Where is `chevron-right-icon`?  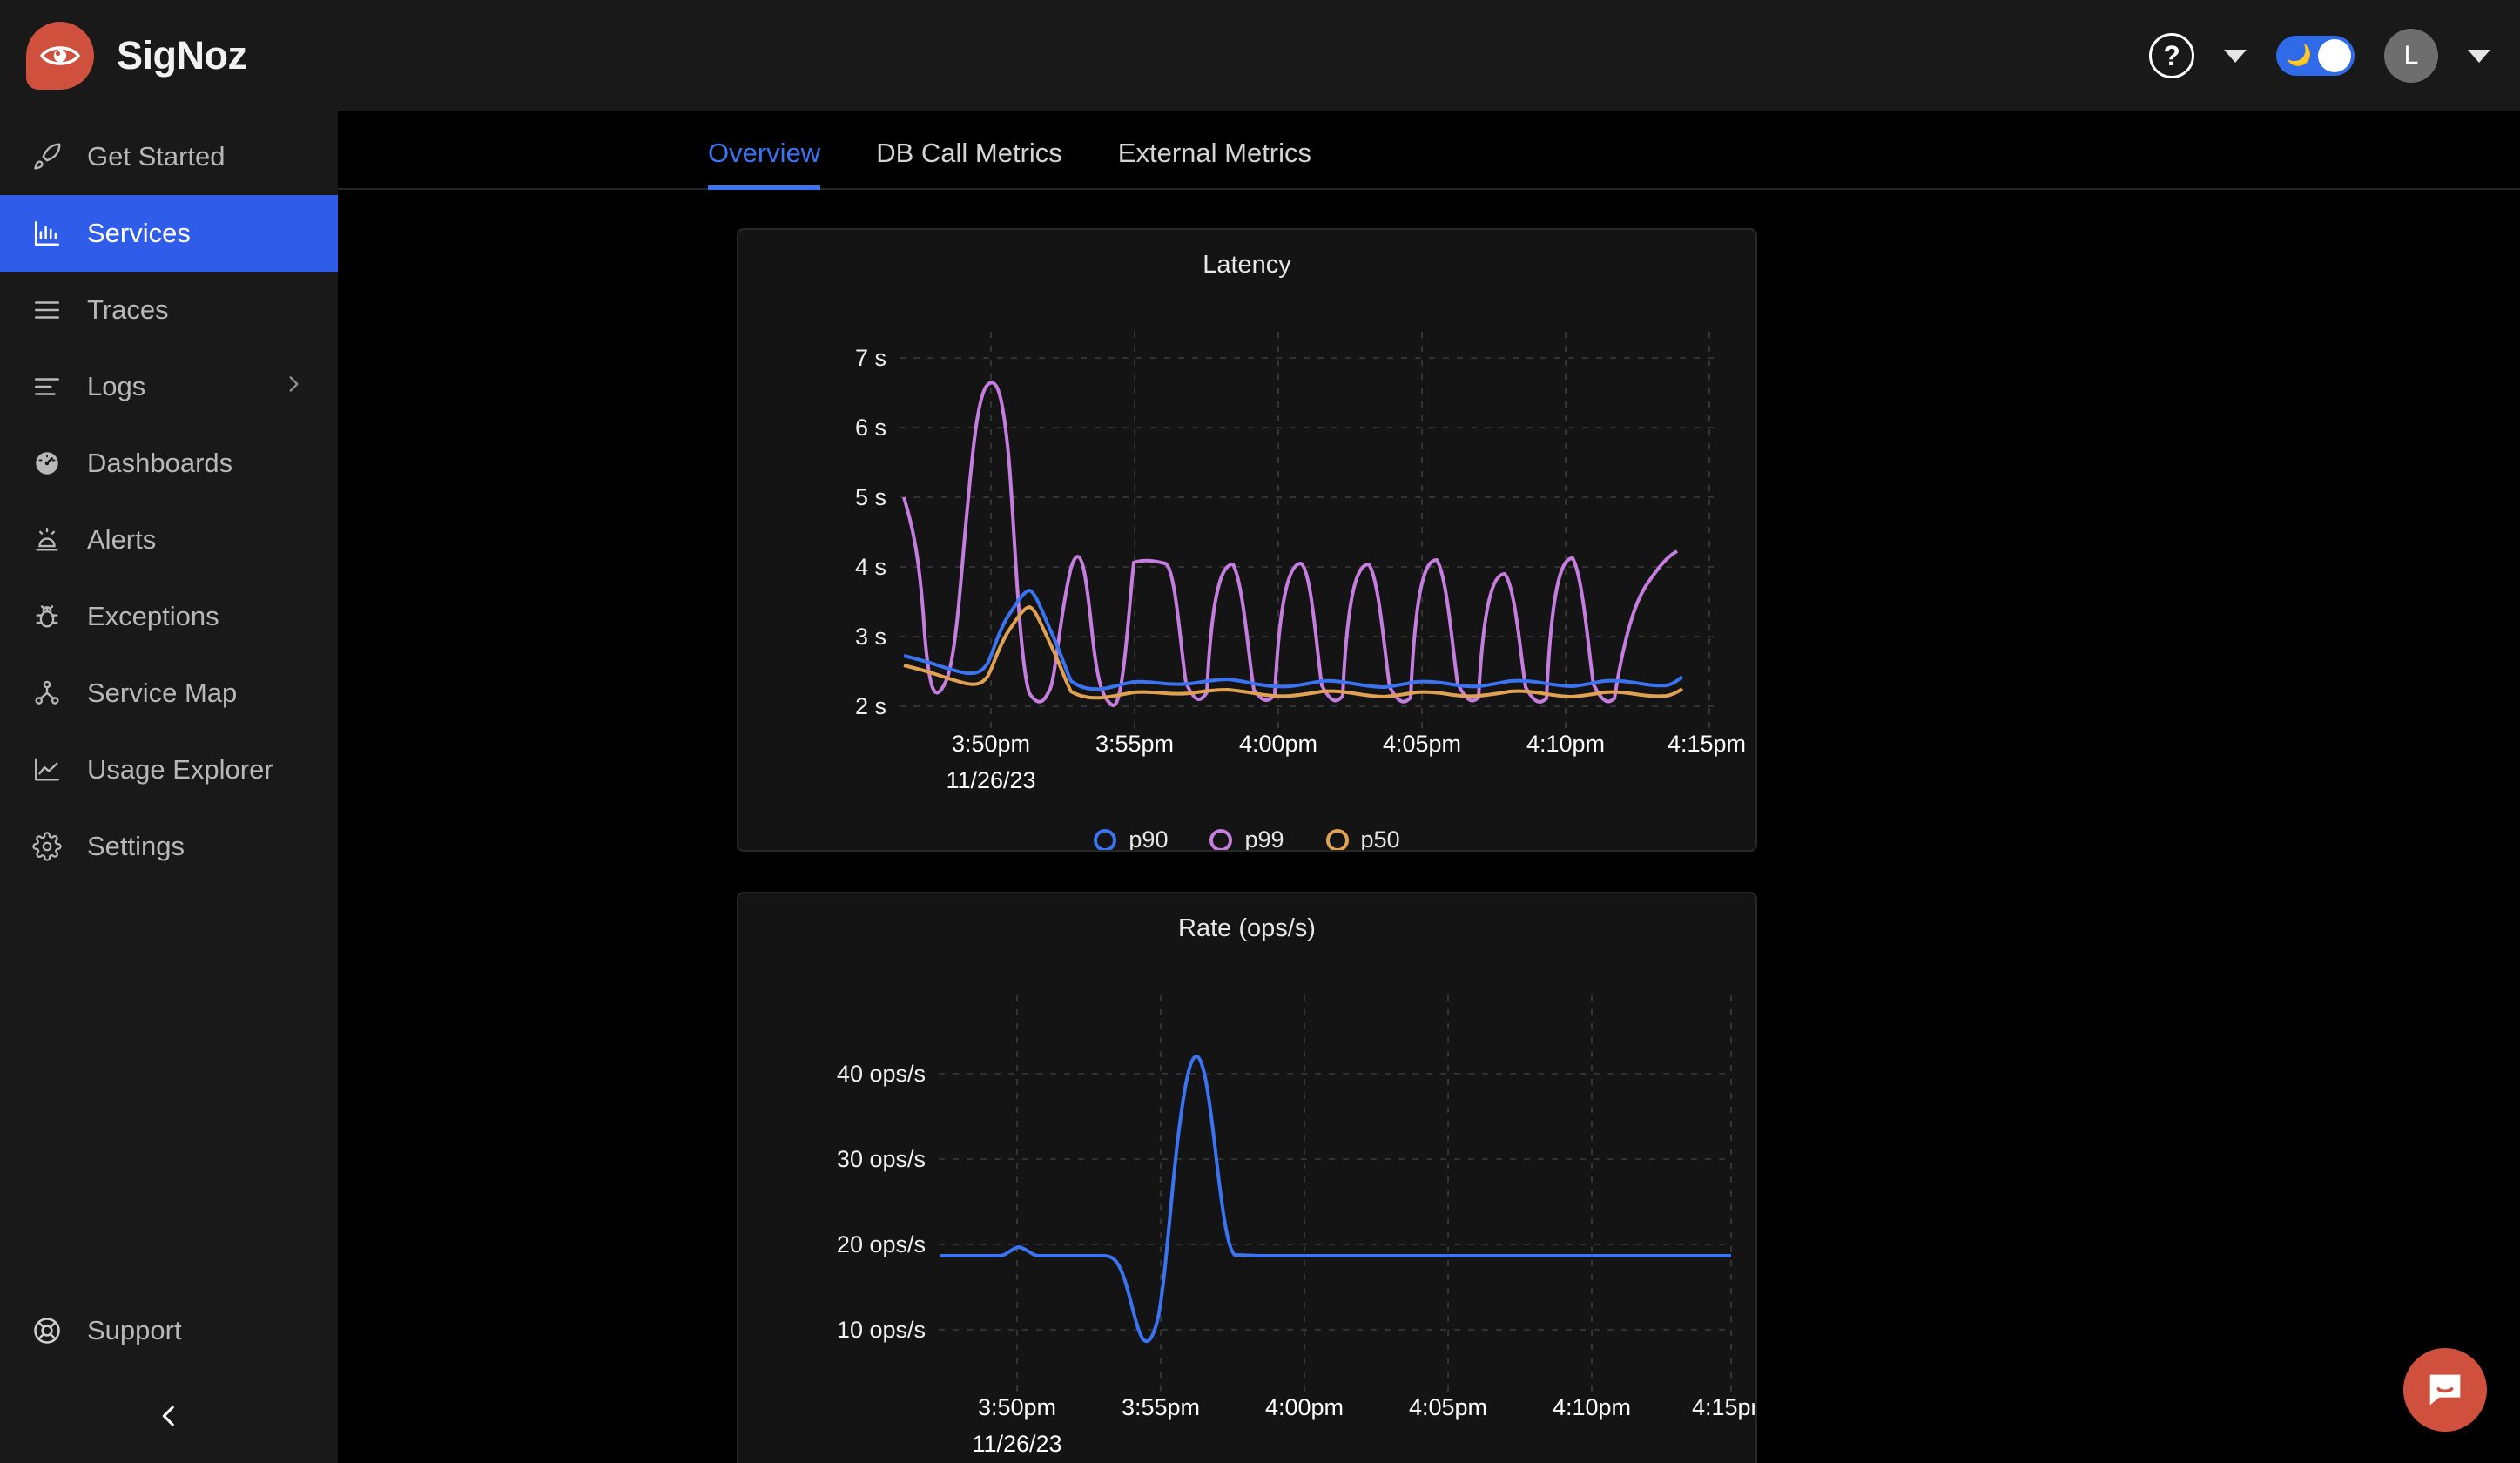 chevron-right-icon is located at coordinates (293, 386).